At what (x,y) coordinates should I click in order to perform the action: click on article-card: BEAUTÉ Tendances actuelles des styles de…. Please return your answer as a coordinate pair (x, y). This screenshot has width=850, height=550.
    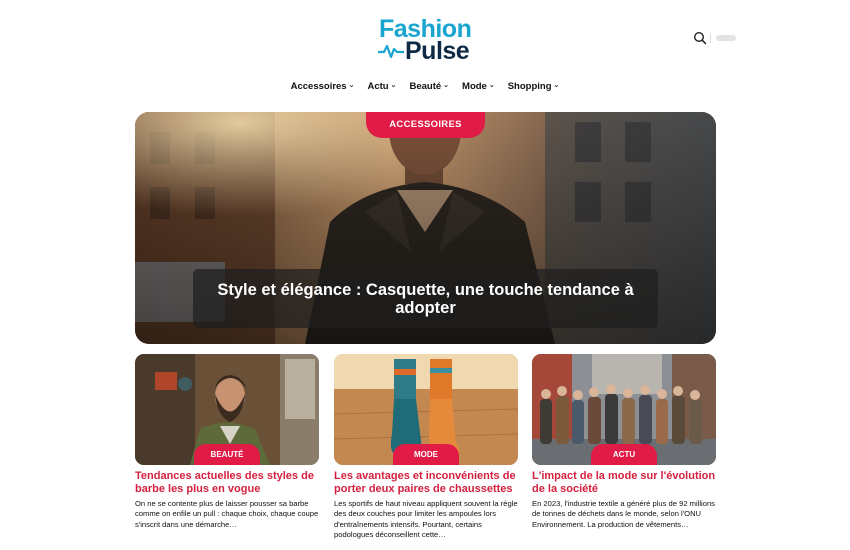
    Looking at the image, I should click on (227, 442).